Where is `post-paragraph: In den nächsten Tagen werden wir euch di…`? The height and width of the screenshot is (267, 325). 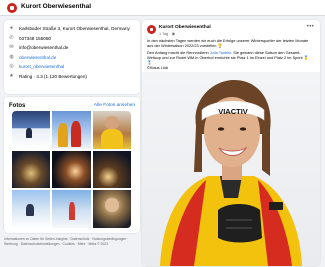 post-paragraph: In den nächsten Tagen werden wir euch di… is located at coordinates (228, 43).